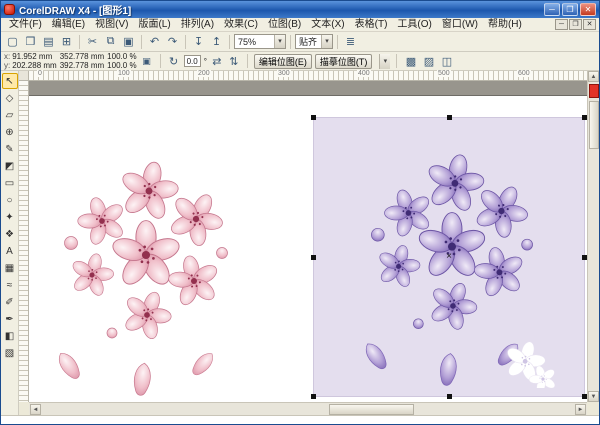 The height and width of the screenshot is (425, 600). I want to click on selection-handle-bottom-middle, so click(449, 396).